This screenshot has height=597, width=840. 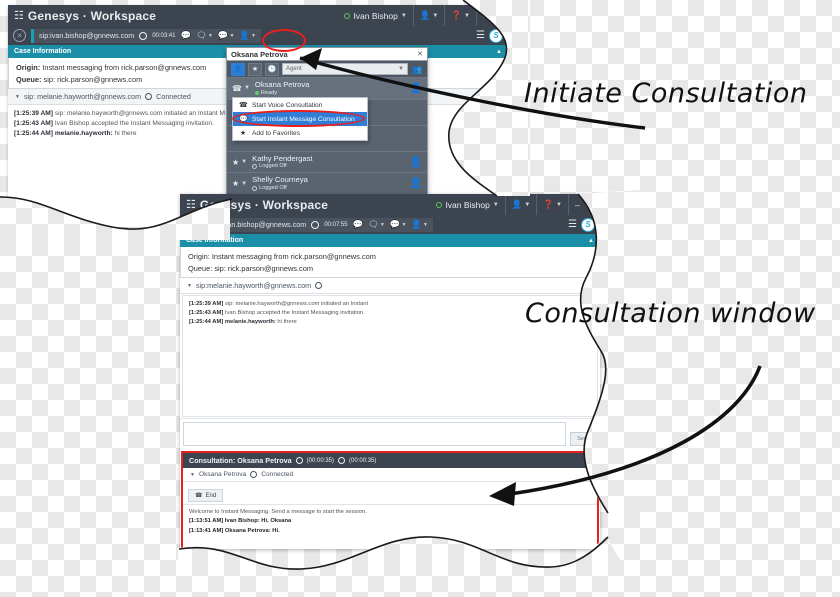 What do you see at coordinates (420, 54) in the screenshot?
I see `close-icon: ✕` at bounding box center [420, 54].